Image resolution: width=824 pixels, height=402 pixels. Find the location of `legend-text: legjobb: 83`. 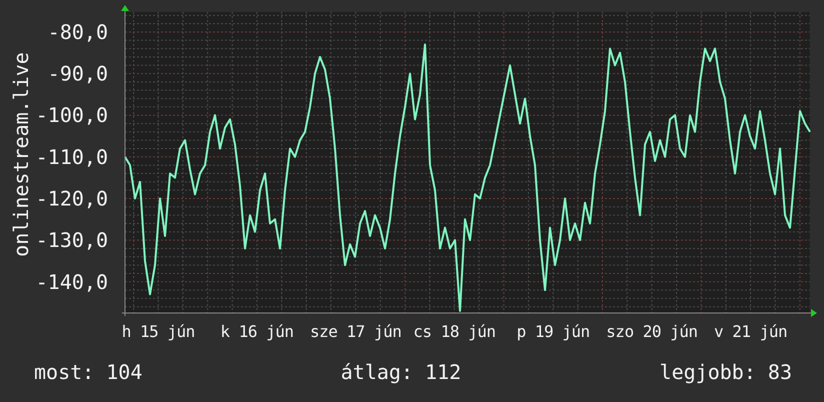

legend-text: legjobb: 83 is located at coordinates (726, 372).